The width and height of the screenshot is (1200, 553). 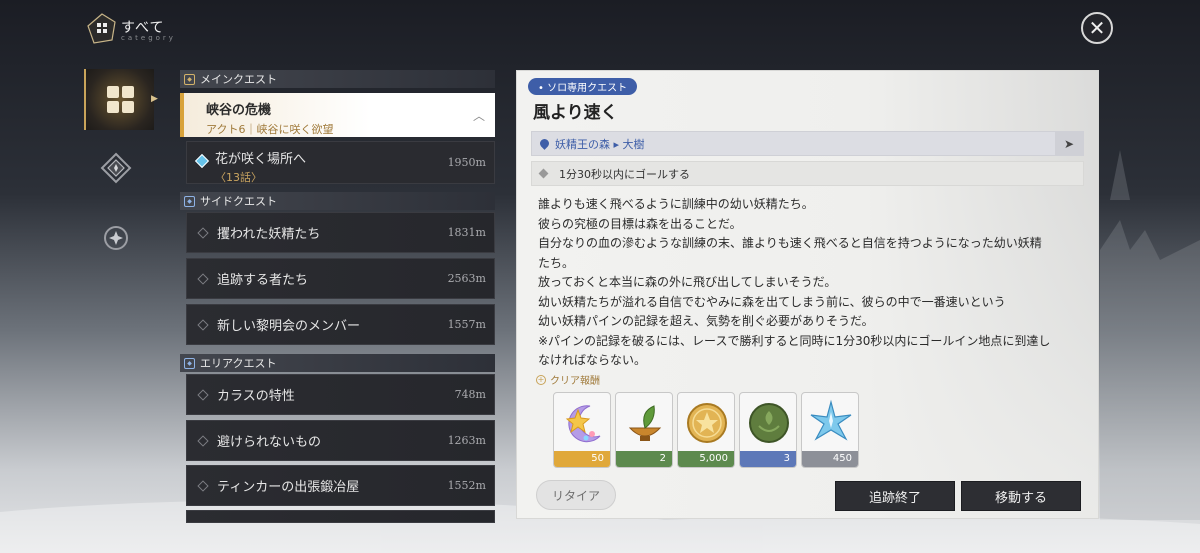 I want to click on moon-star-icon, so click(x=582, y=423).